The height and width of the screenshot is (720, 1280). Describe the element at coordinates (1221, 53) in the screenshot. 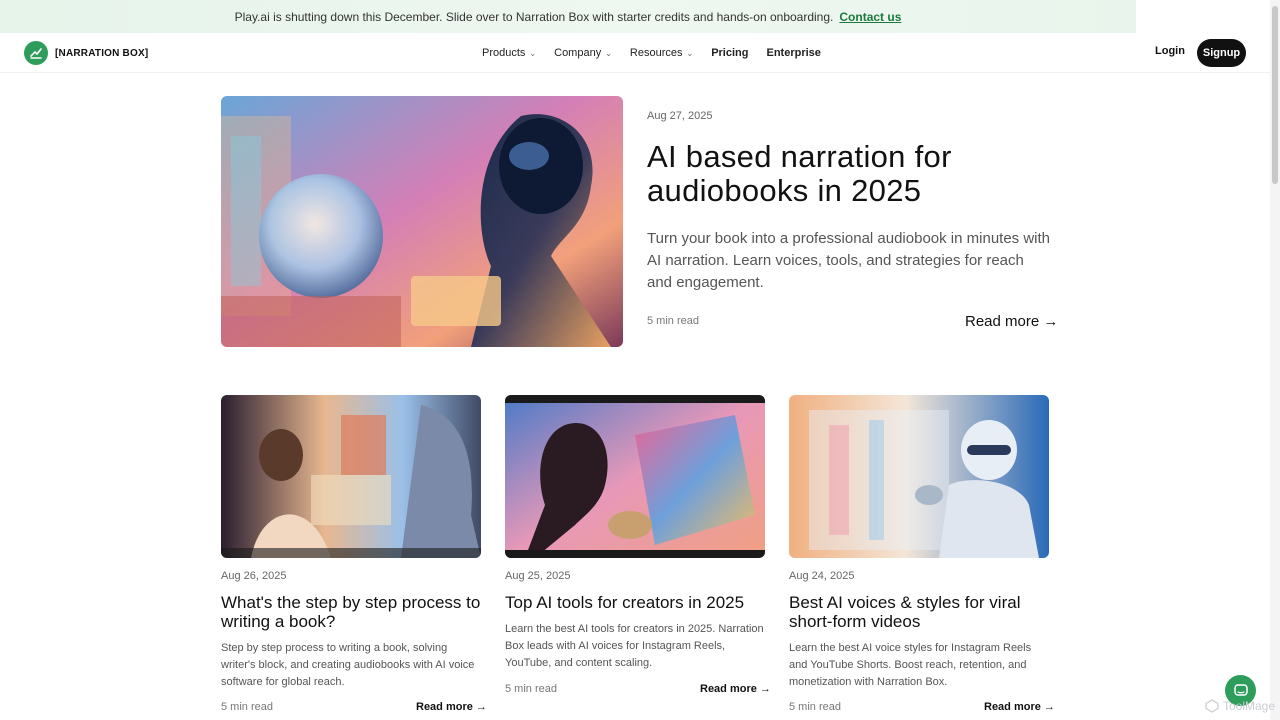

I see `signup-button: Signup` at that location.